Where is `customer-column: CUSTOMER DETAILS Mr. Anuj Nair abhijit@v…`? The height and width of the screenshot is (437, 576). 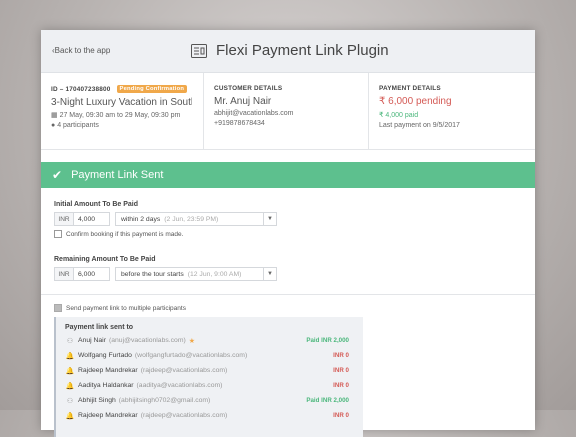
customer-column: CUSTOMER DETAILS Mr. Anuj Nair abhijit@v… is located at coordinates (286, 111).